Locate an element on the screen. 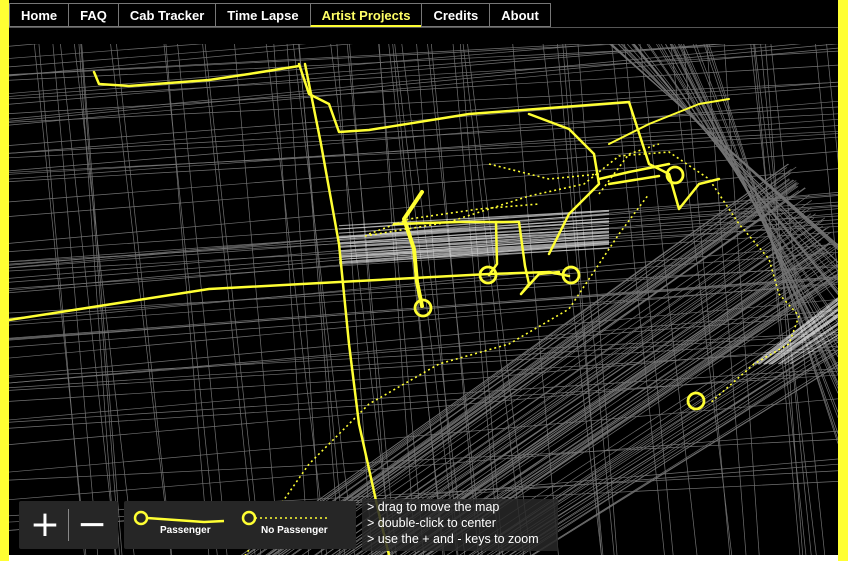  tab-home: Home is located at coordinates (39, 15).